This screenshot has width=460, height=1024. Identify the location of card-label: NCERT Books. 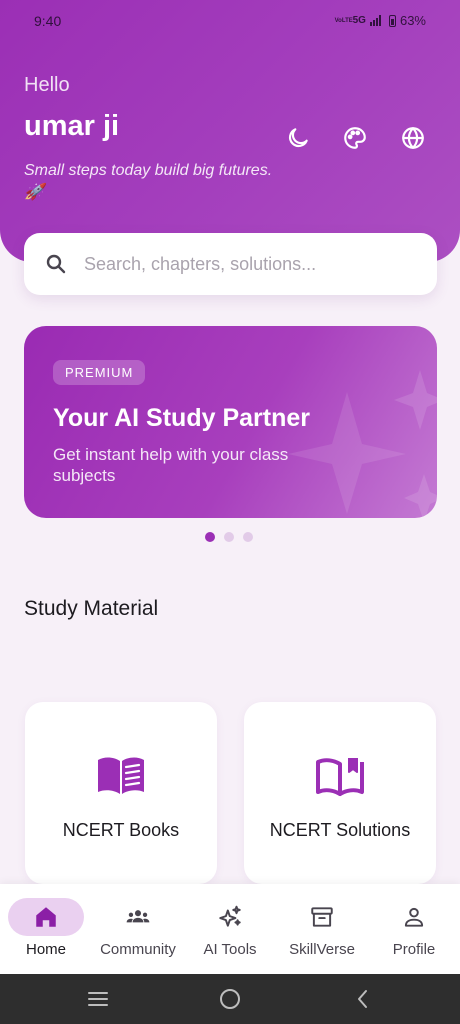
(121, 830).